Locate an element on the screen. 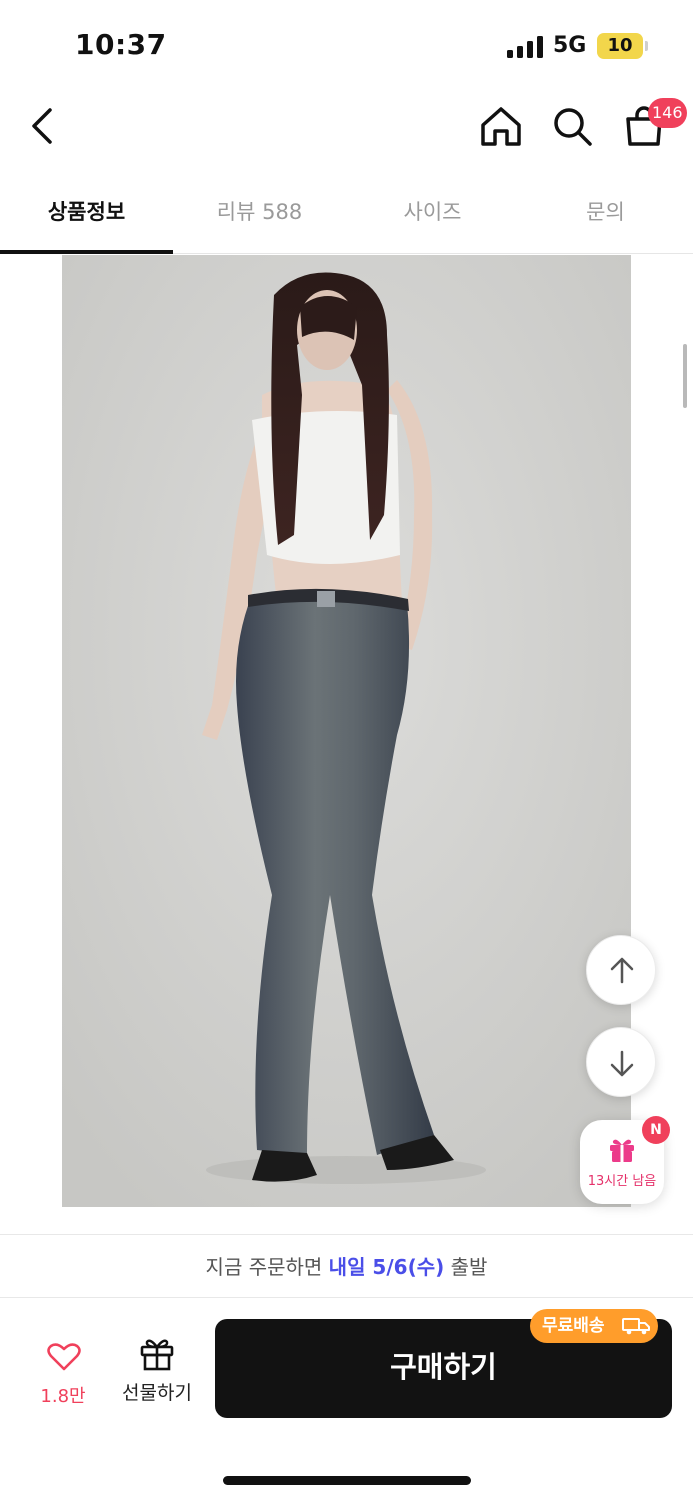 This screenshot has height=1500, width=693. network-type: 5G is located at coordinates (570, 45).